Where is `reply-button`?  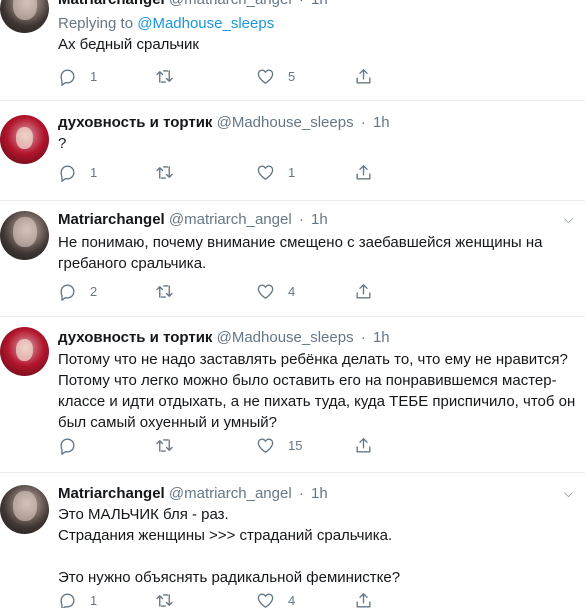 reply-button is located at coordinates (74, 445).